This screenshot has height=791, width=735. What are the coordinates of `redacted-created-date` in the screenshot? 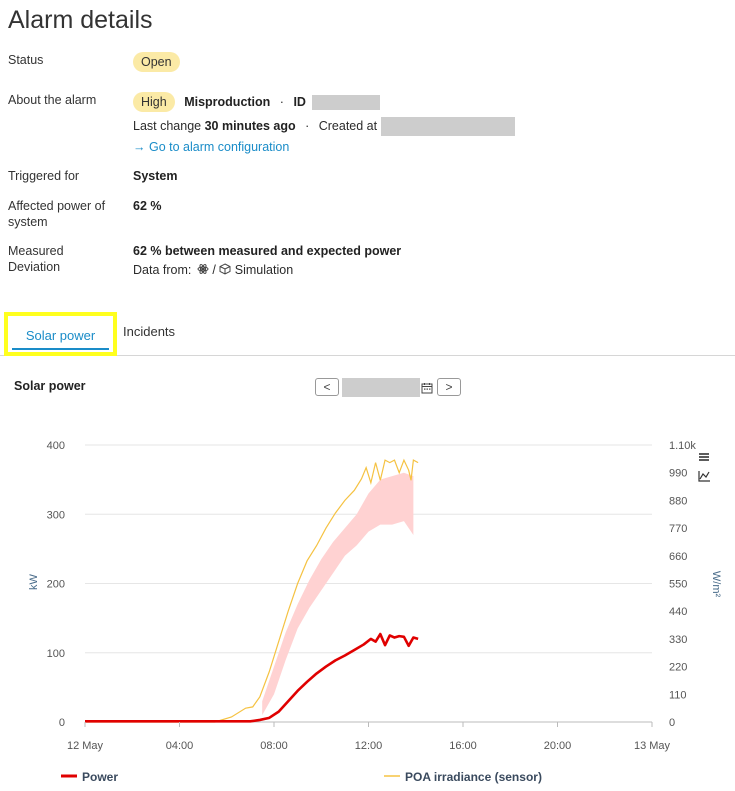 It's located at (447, 126).